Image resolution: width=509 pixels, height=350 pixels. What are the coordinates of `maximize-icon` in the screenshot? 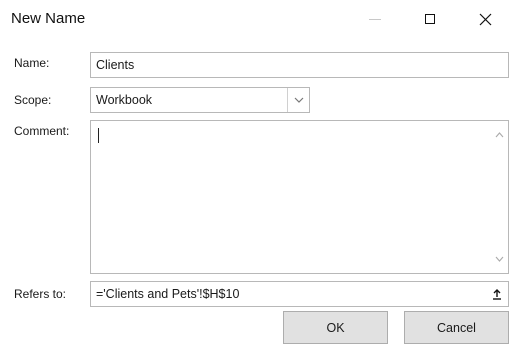 It's located at (430, 19).